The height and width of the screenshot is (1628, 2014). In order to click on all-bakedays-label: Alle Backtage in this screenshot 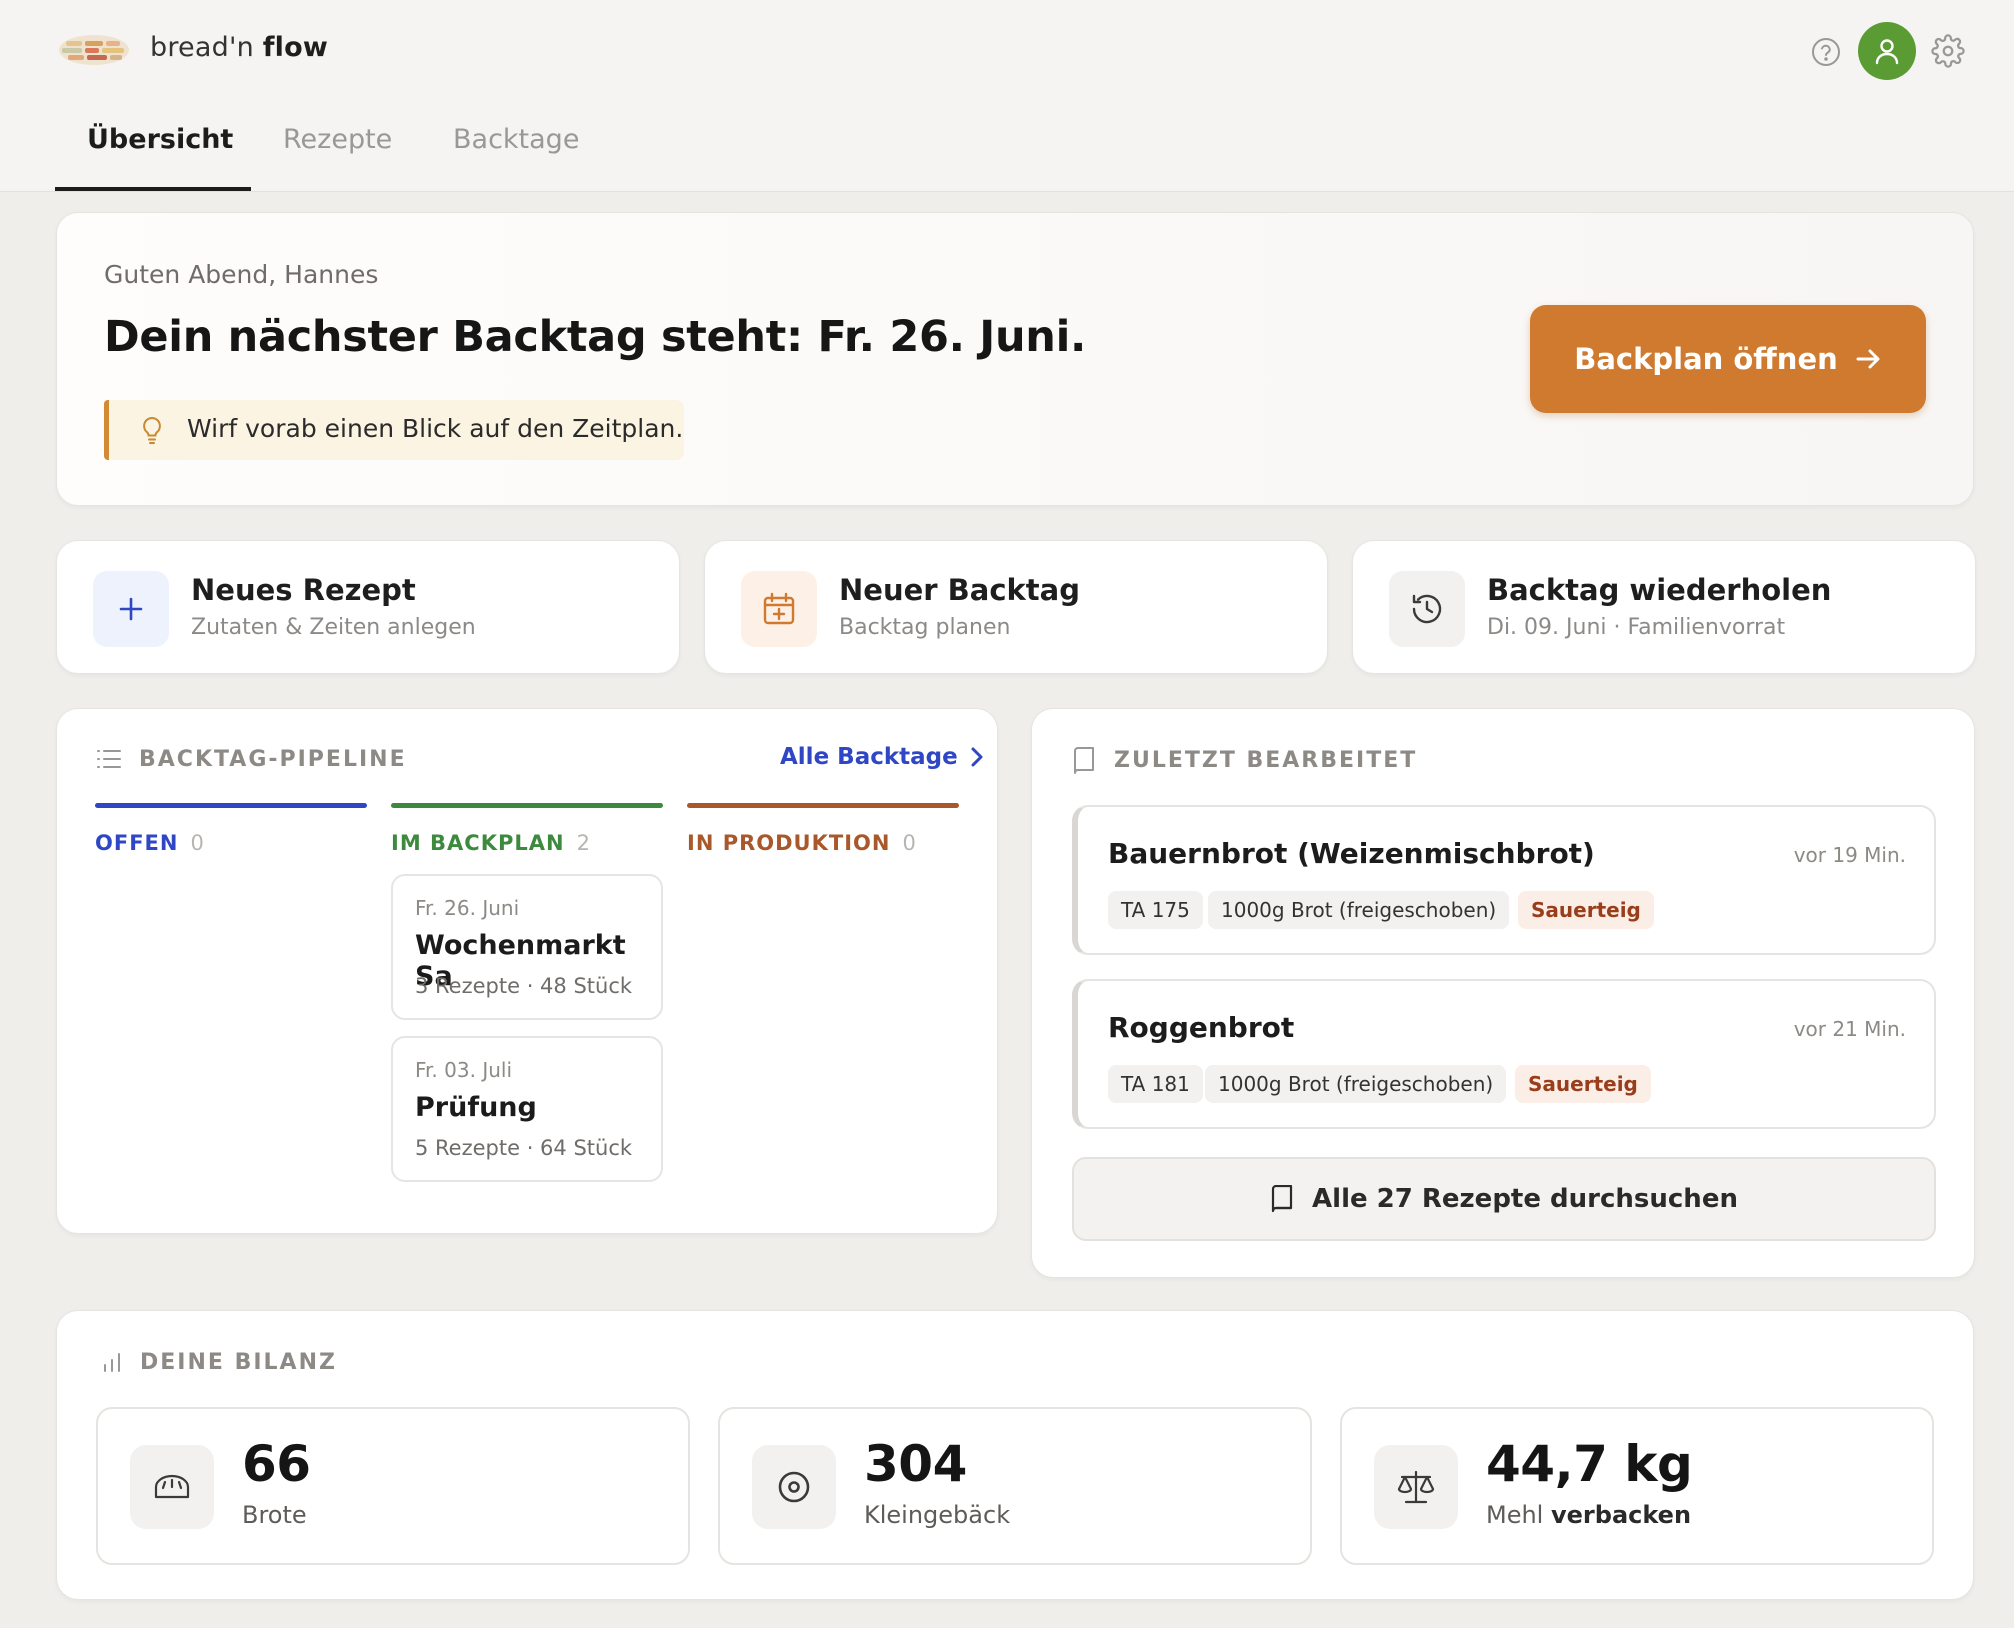, I will do `click(869, 757)`.